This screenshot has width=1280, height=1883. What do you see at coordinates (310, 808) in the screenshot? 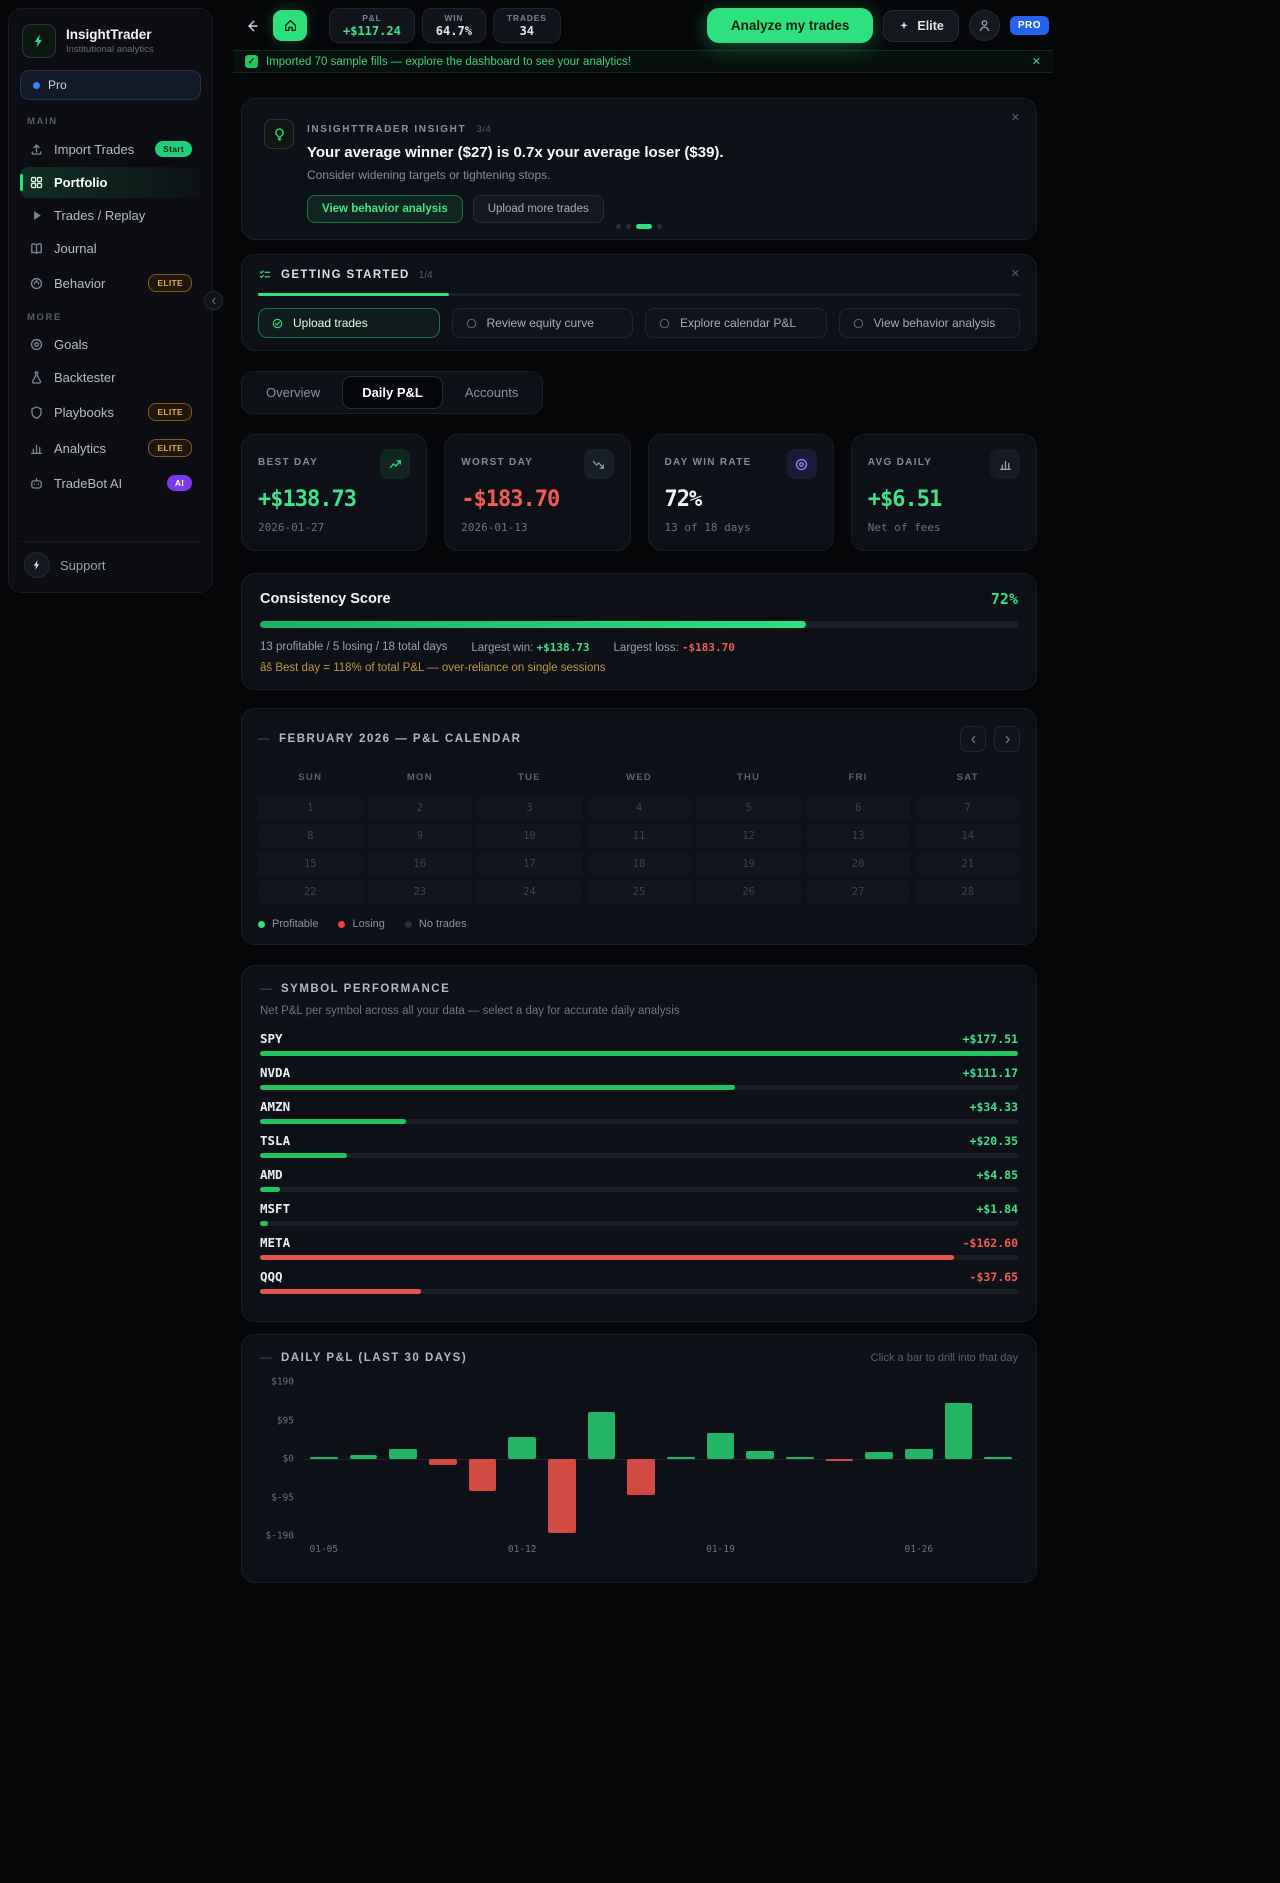
I see `calendar-day: 1` at bounding box center [310, 808].